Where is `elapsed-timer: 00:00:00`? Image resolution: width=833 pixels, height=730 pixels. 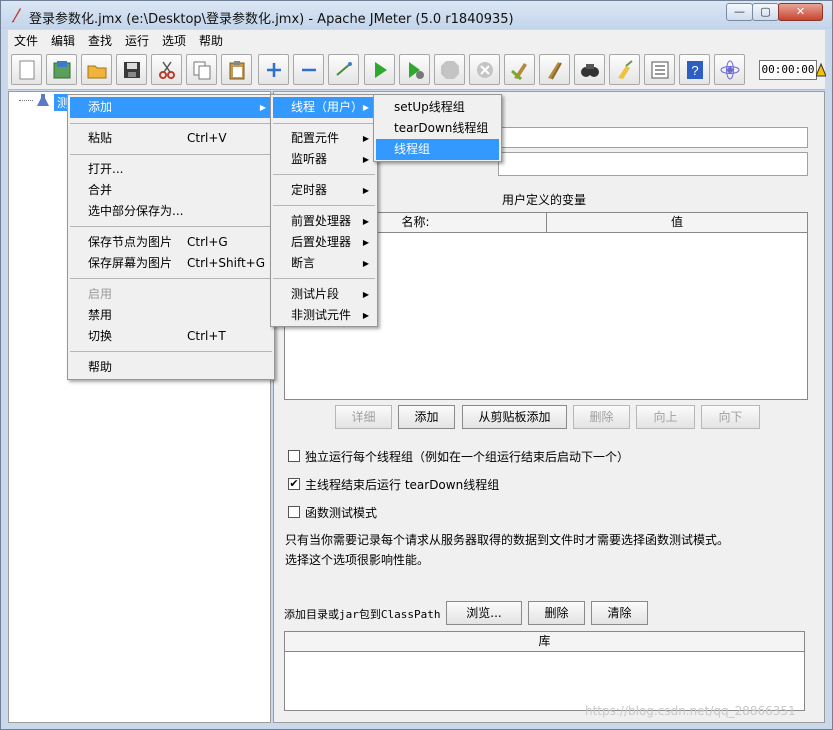
elapsed-timer: 00:00:00 is located at coordinates (788, 70).